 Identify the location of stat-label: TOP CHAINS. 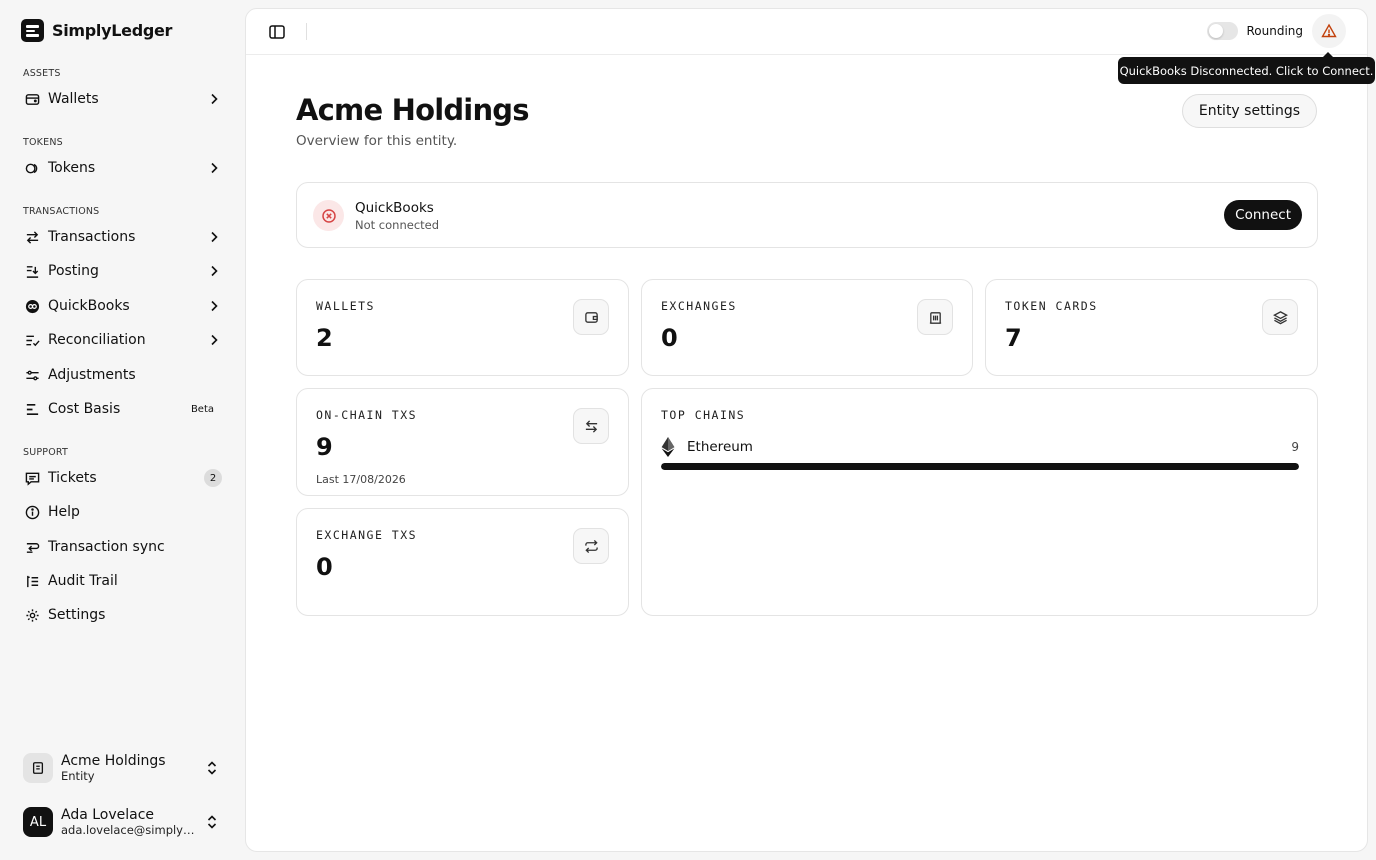
(703, 415).